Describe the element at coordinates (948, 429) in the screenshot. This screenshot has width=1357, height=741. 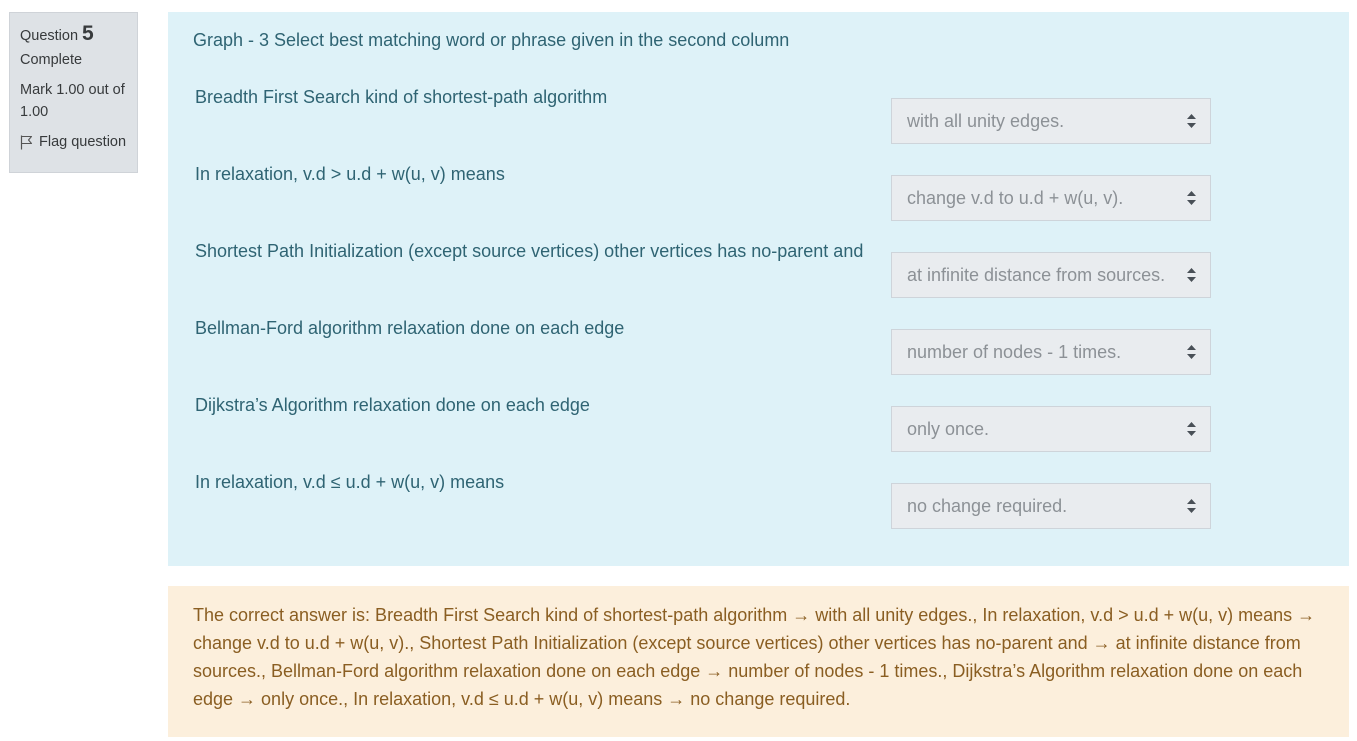
I see `select-value: only once.` at that location.